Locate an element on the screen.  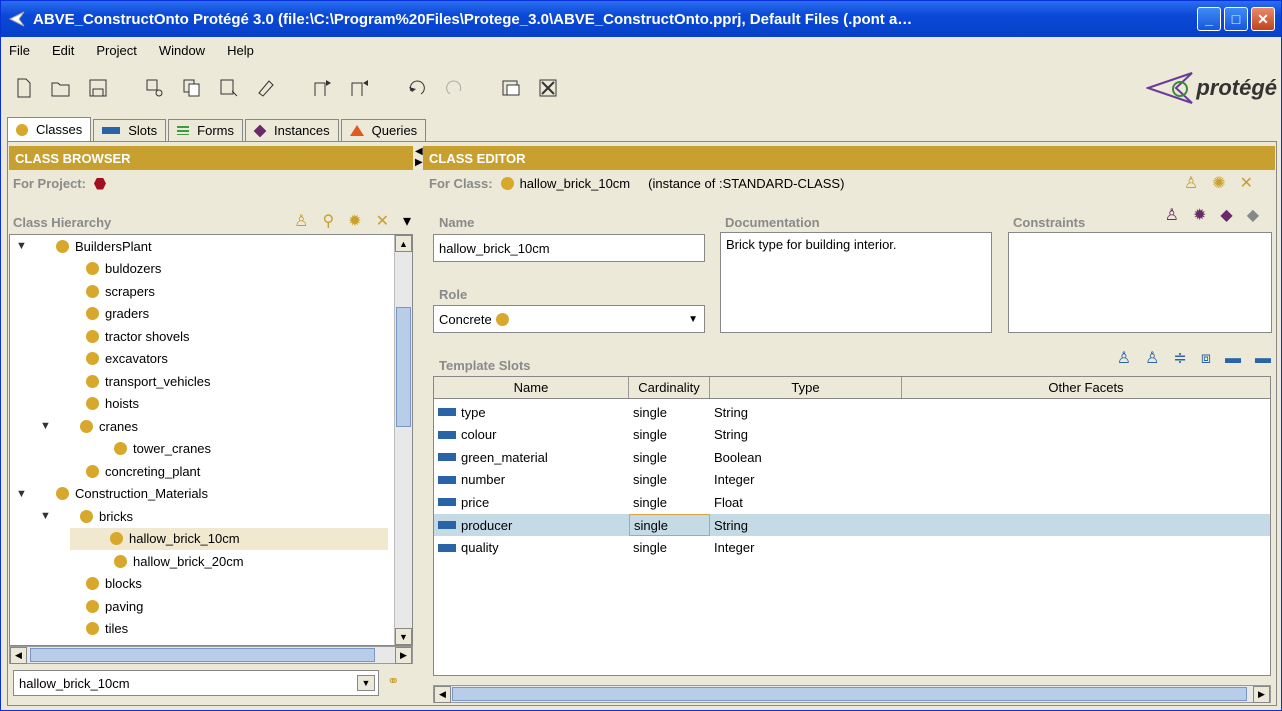
documentation-field: Brick type for building interior. is located at coordinates (856, 282).